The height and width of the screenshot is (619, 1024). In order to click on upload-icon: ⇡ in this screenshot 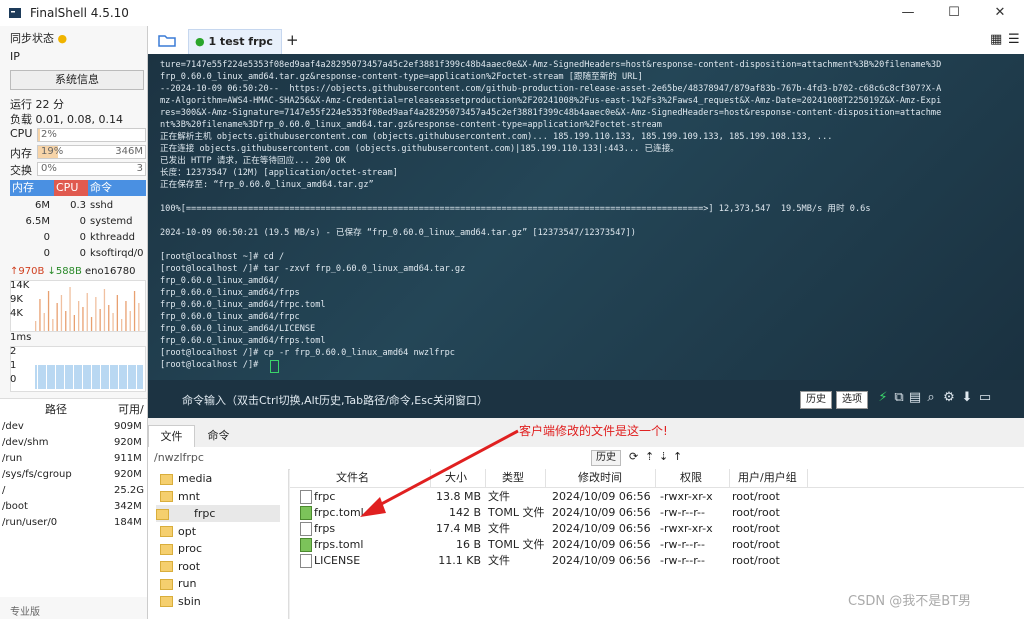, I will do `click(649, 456)`.